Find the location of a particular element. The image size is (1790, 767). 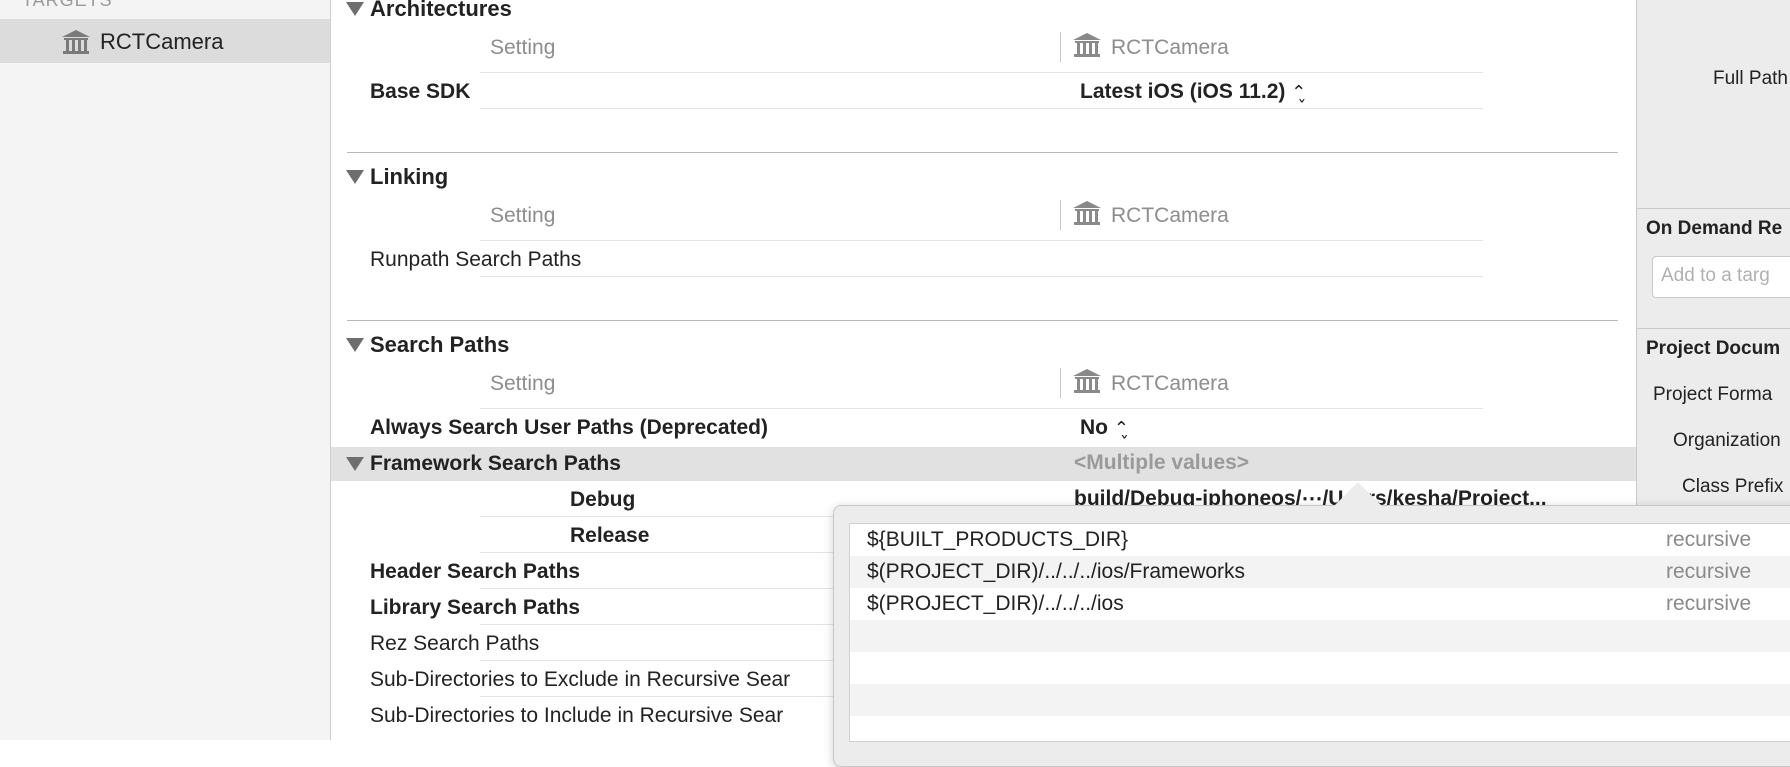

framework-search-paths-value: <Multiple values> is located at coordinates (1161, 463).